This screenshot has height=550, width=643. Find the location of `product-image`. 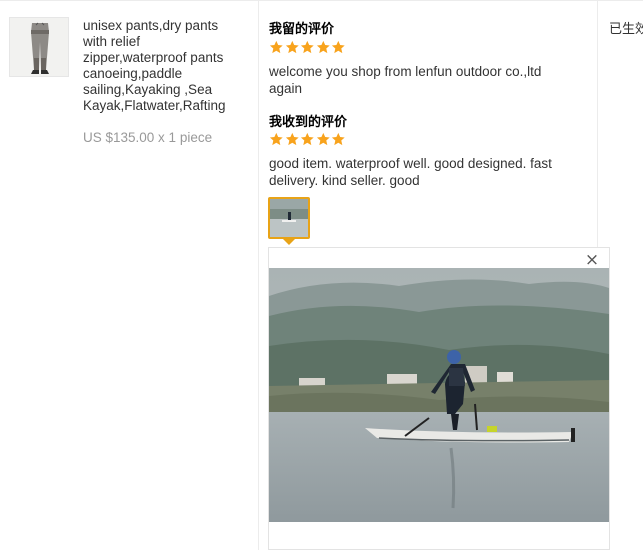

product-image is located at coordinates (39, 47).